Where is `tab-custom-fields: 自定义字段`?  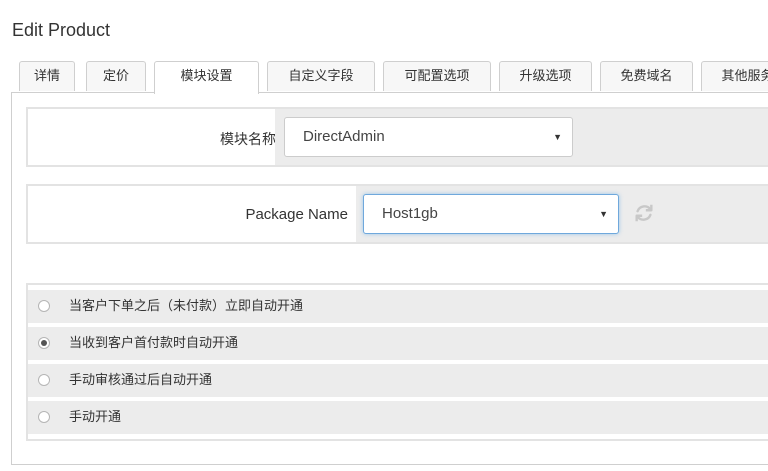
tab-custom-fields: 自定义字段 is located at coordinates (321, 76).